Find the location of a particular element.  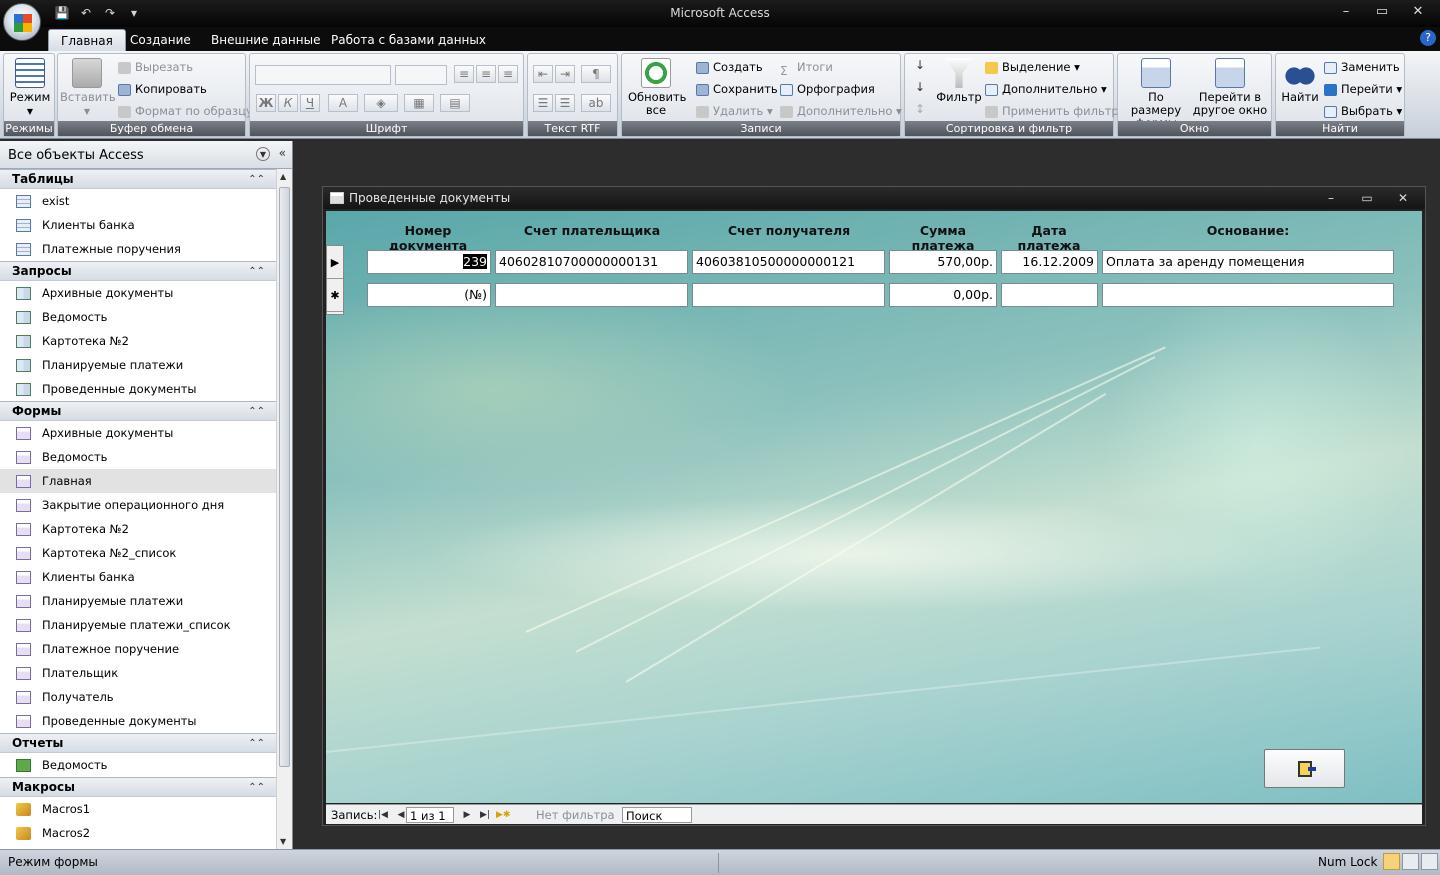

tab-external-data: Внешние данные is located at coordinates (265, 40).